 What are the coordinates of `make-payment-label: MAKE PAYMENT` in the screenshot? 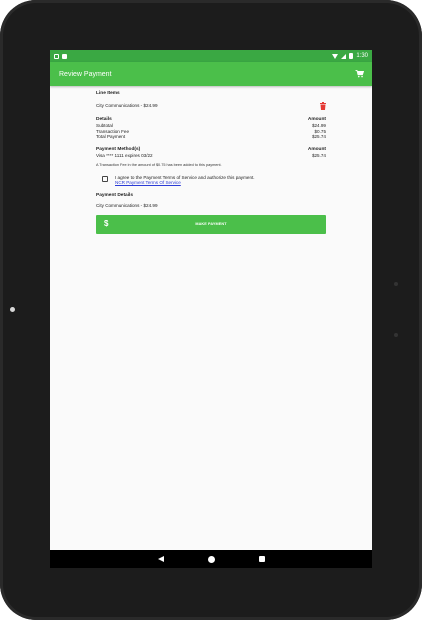 It's located at (211, 223).